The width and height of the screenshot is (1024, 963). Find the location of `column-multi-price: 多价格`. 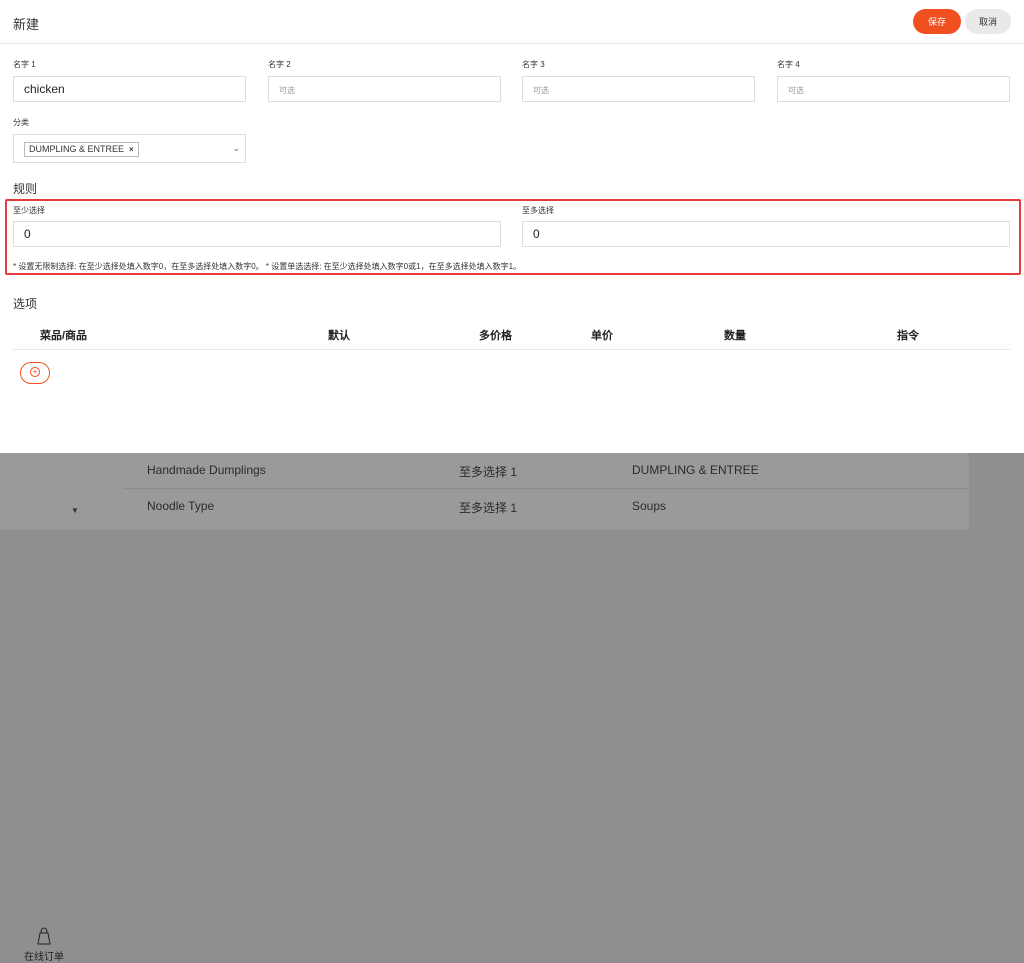

column-multi-price: 多价格 is located at coordinates (495, 336).